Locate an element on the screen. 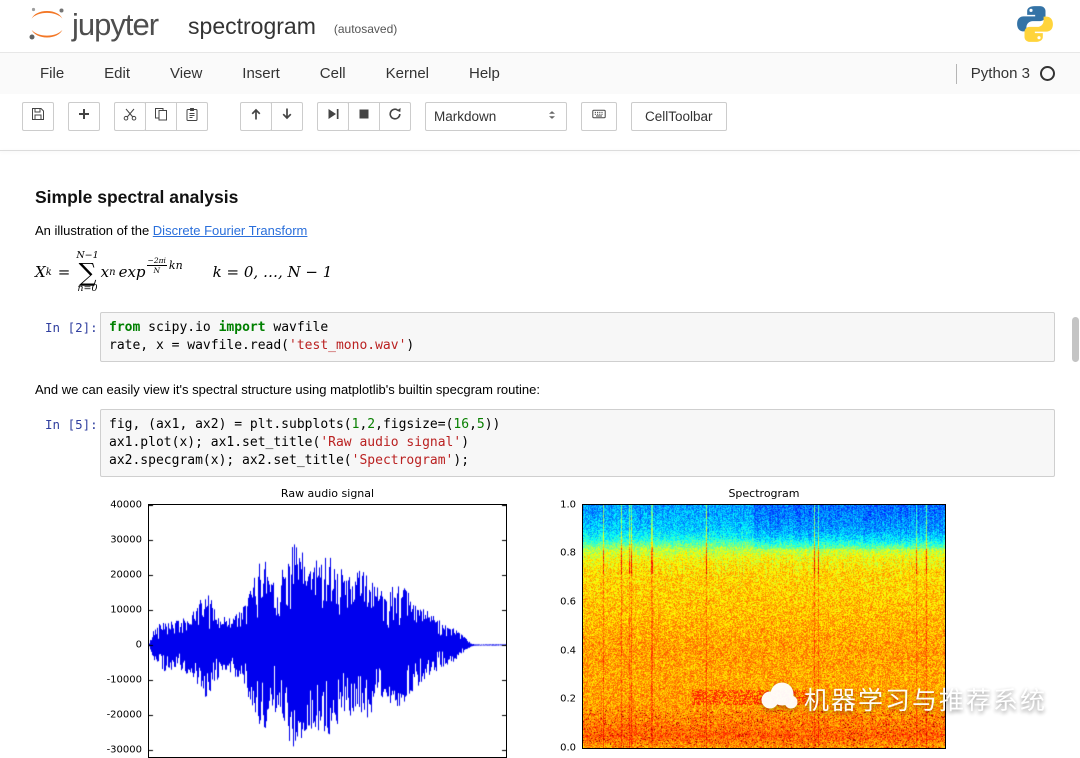 The width and height of the screenshot is (1080, 758). save-button is located at coordinates (38, 116).